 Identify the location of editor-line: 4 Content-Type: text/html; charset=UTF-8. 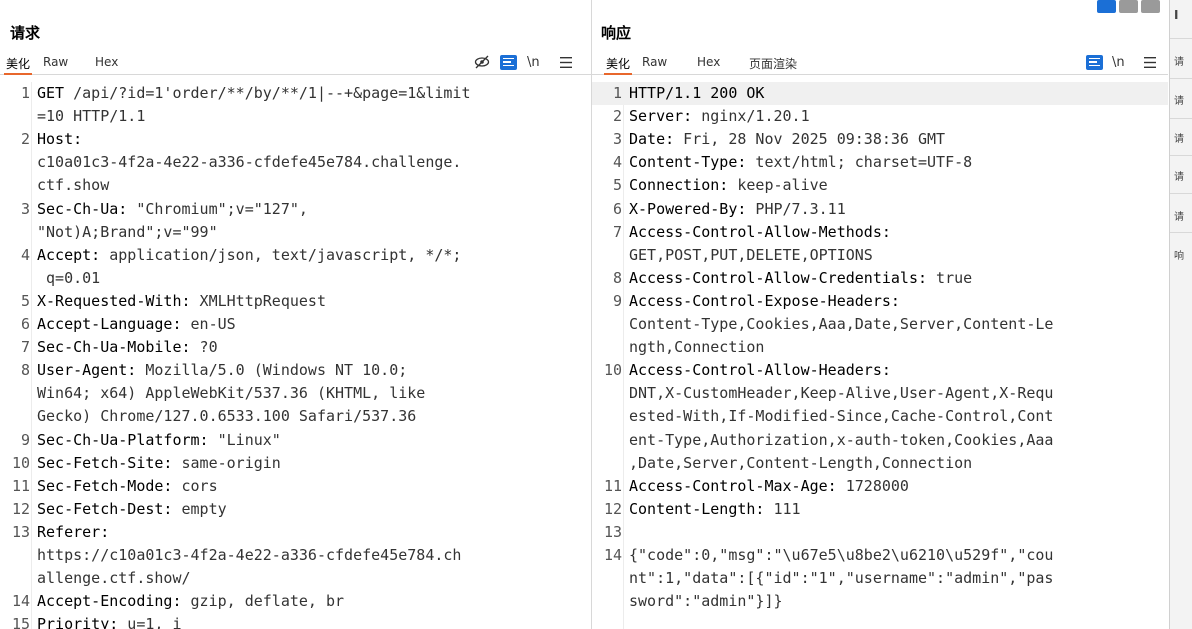
(880, 162).